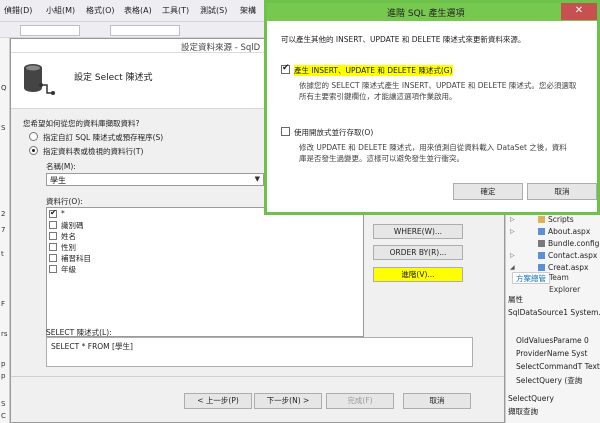 The width and height of the screenshot is (600, 423). I want to click on sql-preview-text: SELECT * FROM [學生], so click(92, 346).